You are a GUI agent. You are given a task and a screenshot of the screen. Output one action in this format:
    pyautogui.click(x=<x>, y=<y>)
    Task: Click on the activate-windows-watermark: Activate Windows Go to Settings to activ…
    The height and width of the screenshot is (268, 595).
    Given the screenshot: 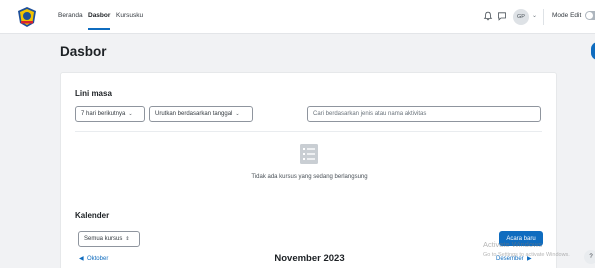 What is the action you would take?
    pyautogui.click(x=526, y=250)
    